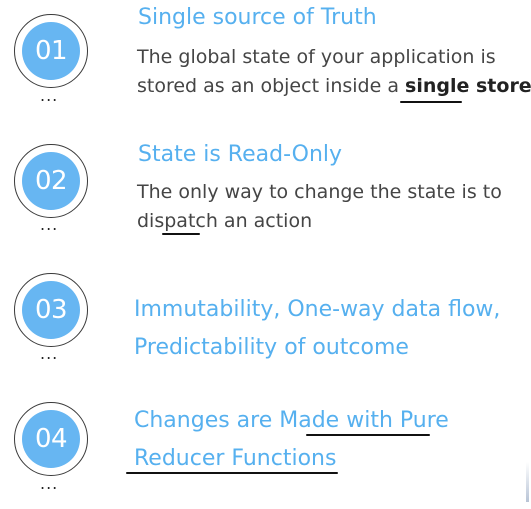 This screenshot has width=531, height=509. What do you see at coordinates (316, 57) in the screenshot?
I see `principle-description-line-1: The global state of your application is` at bounding box center [316, 57].